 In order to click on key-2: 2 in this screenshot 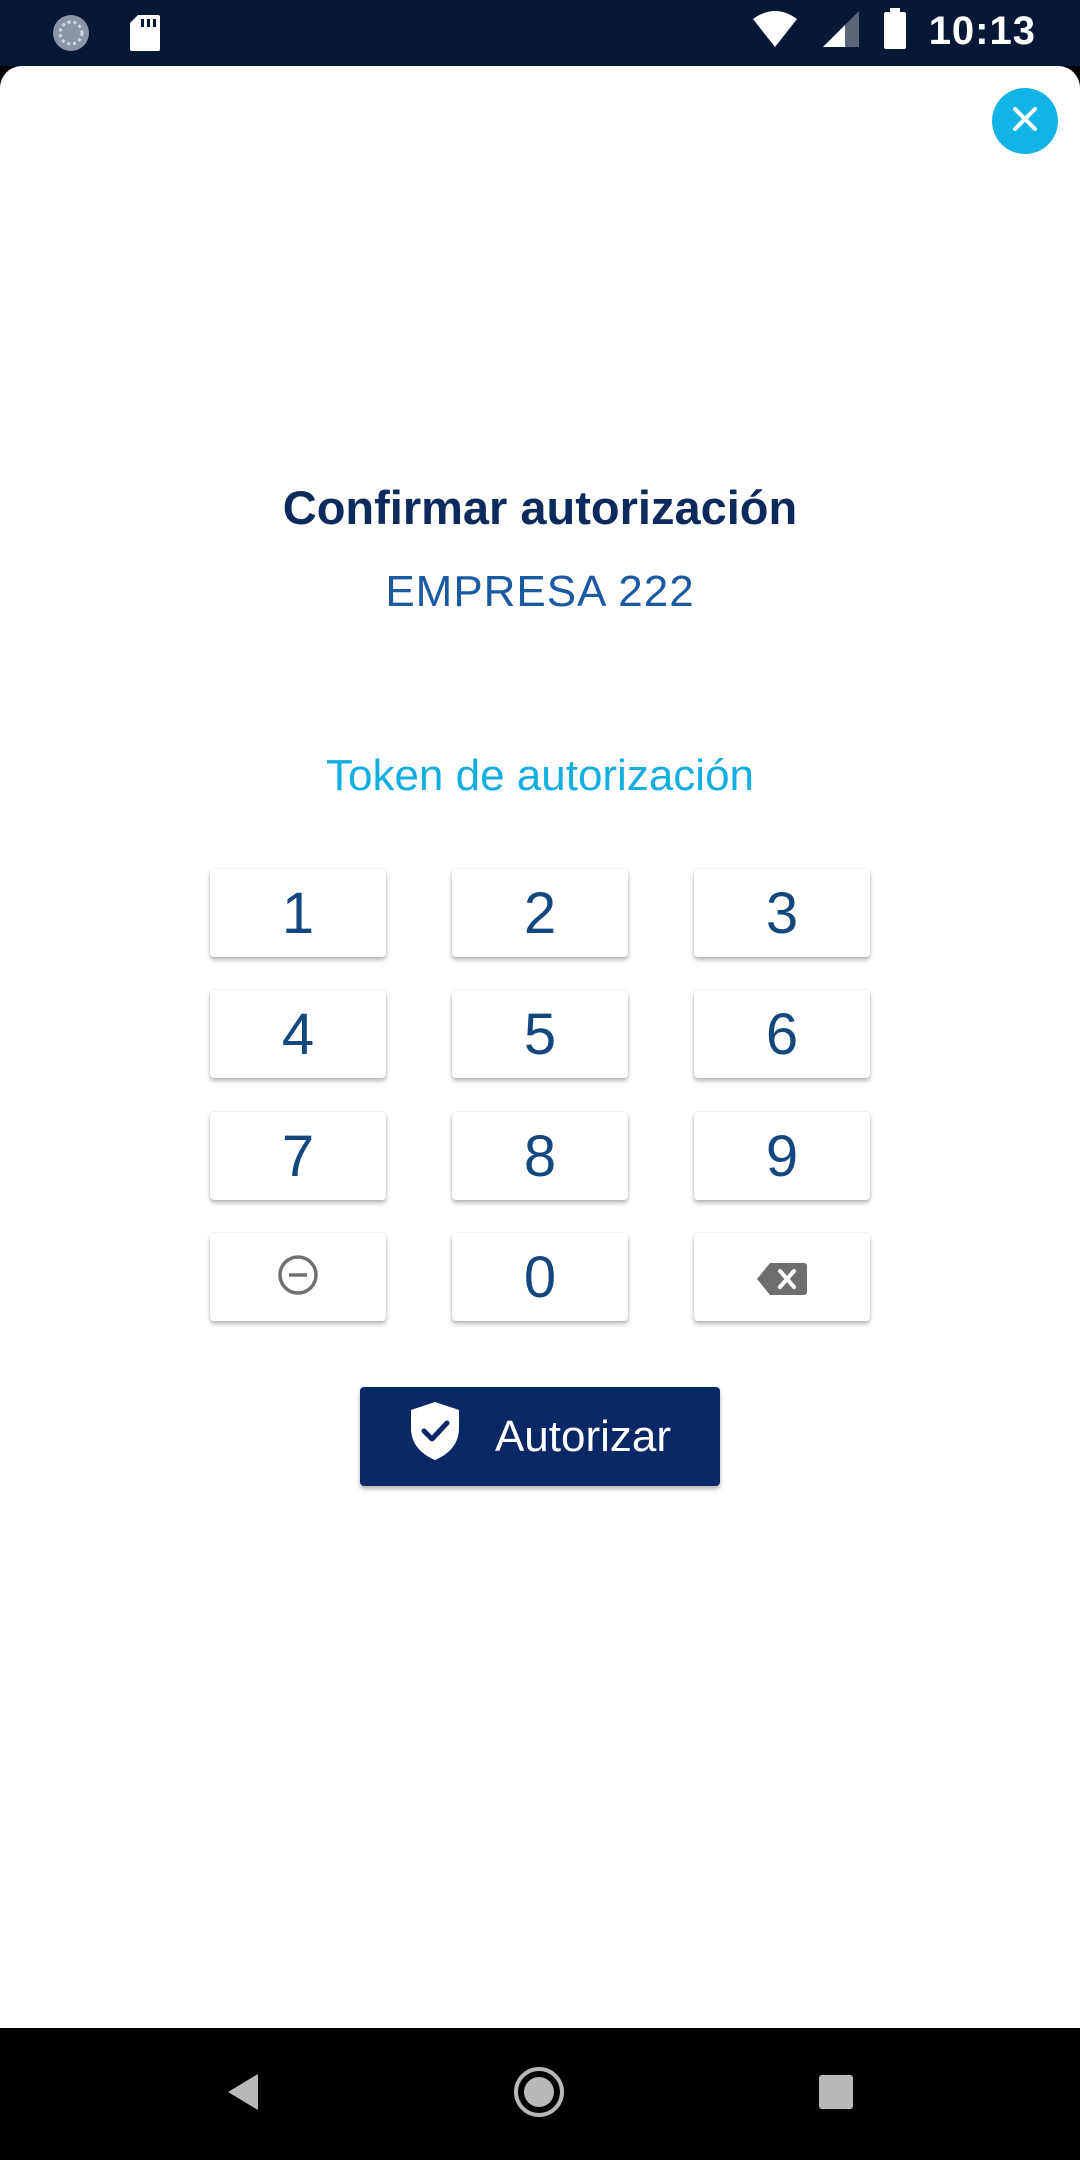, I will do `click(540, 913)`.